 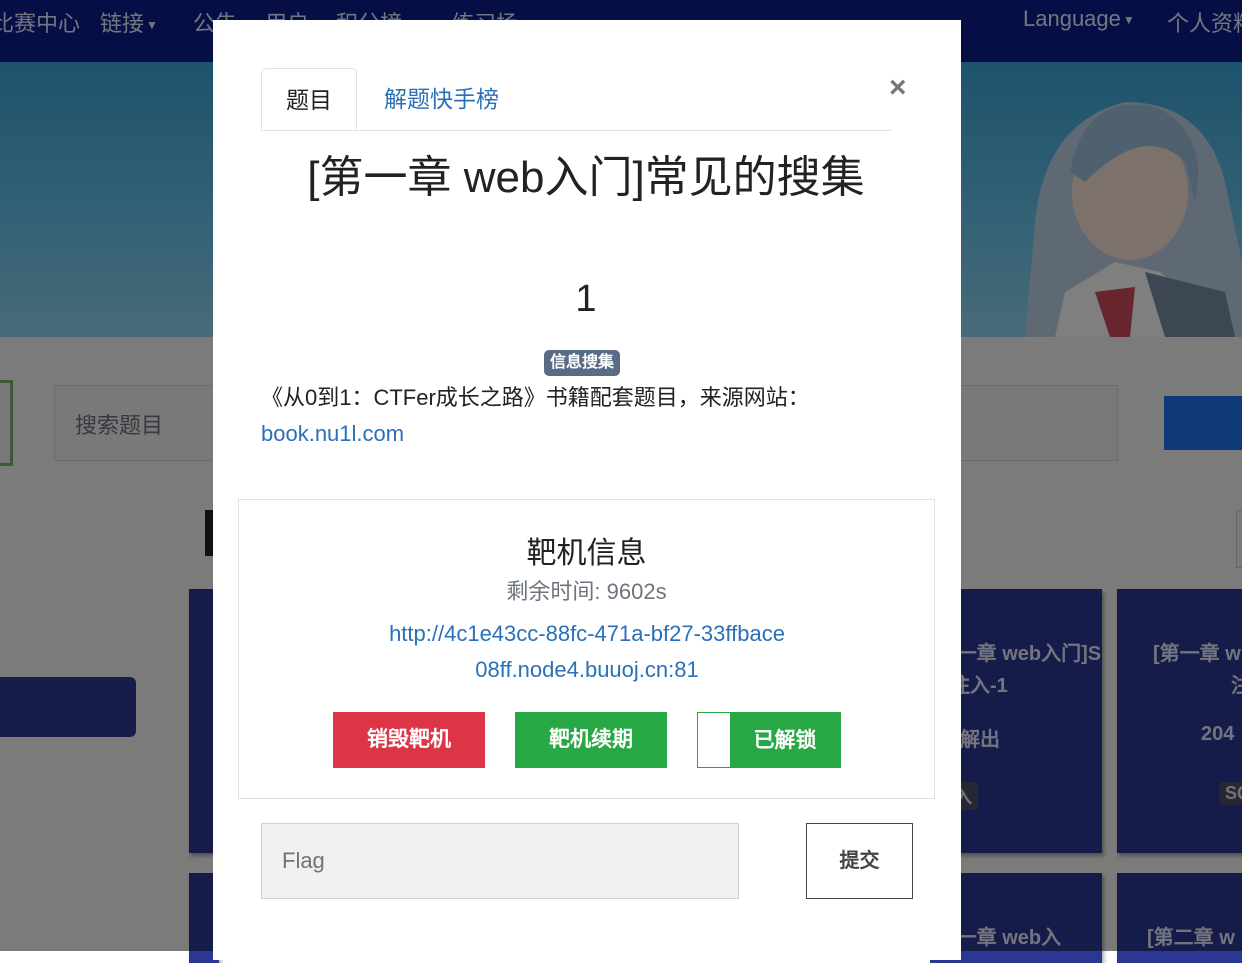 What do you see at coordinates (714, 740) in the screenshot?
I see `toggle-knob` at bounding box center [714, 740].